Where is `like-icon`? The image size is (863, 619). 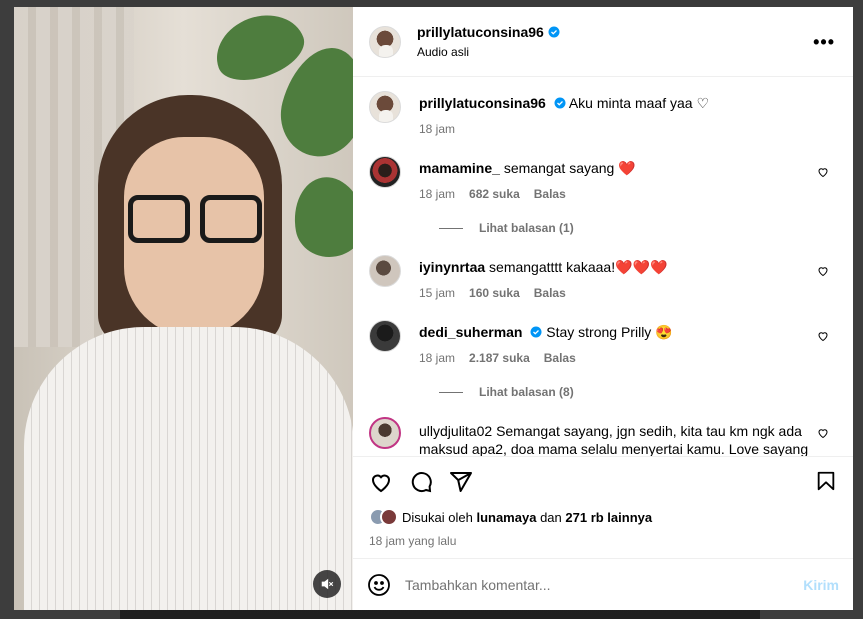
like-icon is located at coordinates (381, 482).